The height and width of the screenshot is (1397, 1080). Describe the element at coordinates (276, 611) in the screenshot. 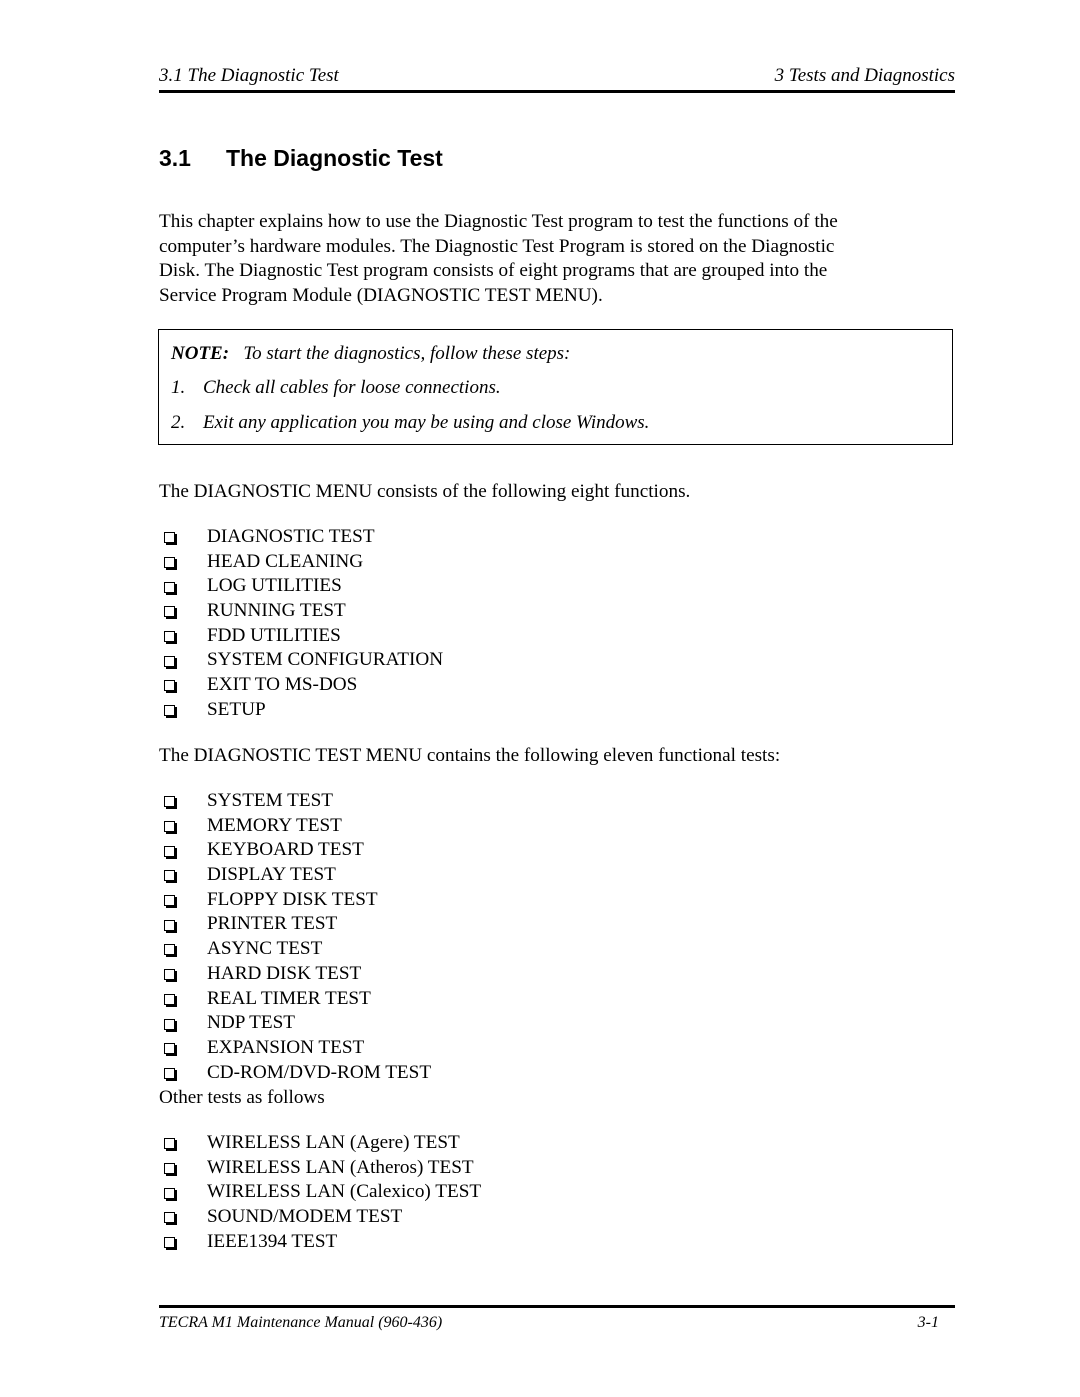

I see `list-item-label: RUNNING TEST` at that location.